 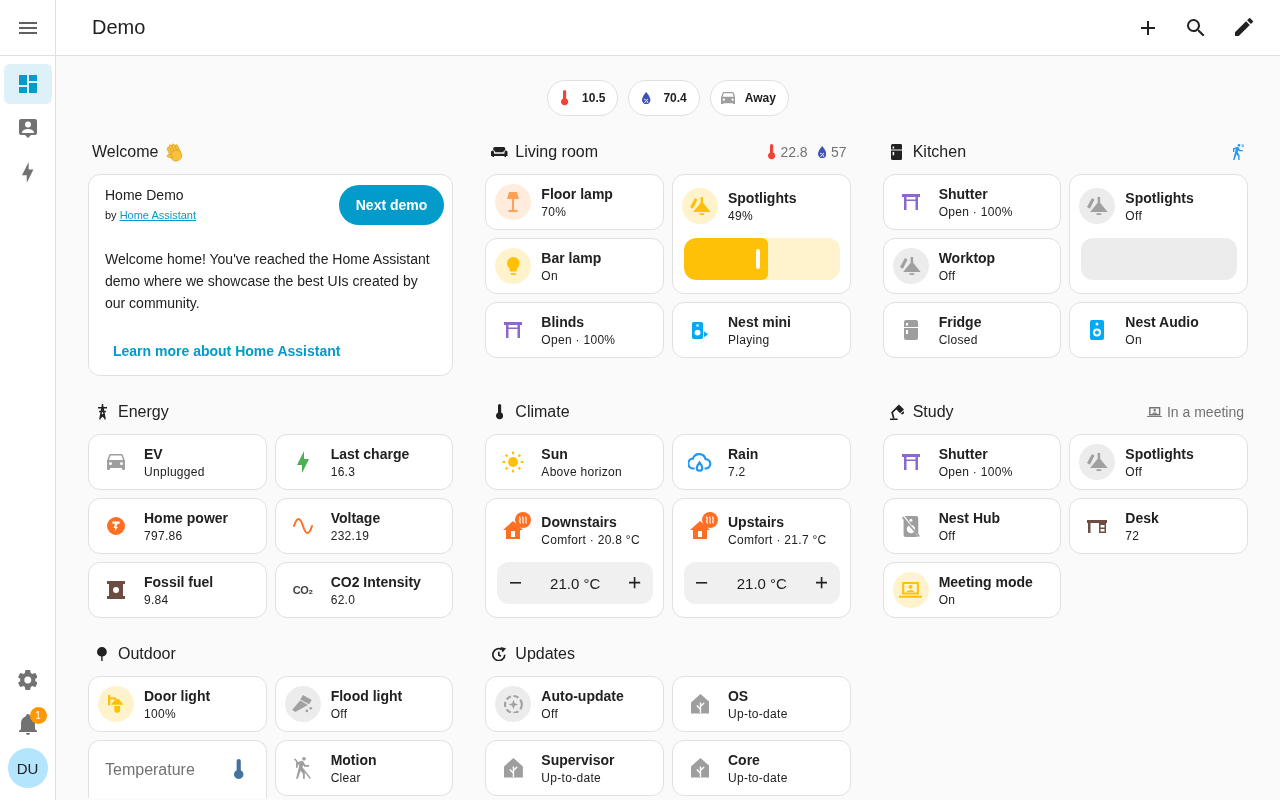 What do you see at coordinates (761, 558) in the screenshot?
I see `entity-tile: Upstairs Comfort · 21.7 °C 21.0 °C` at bounding box center [761, 558].